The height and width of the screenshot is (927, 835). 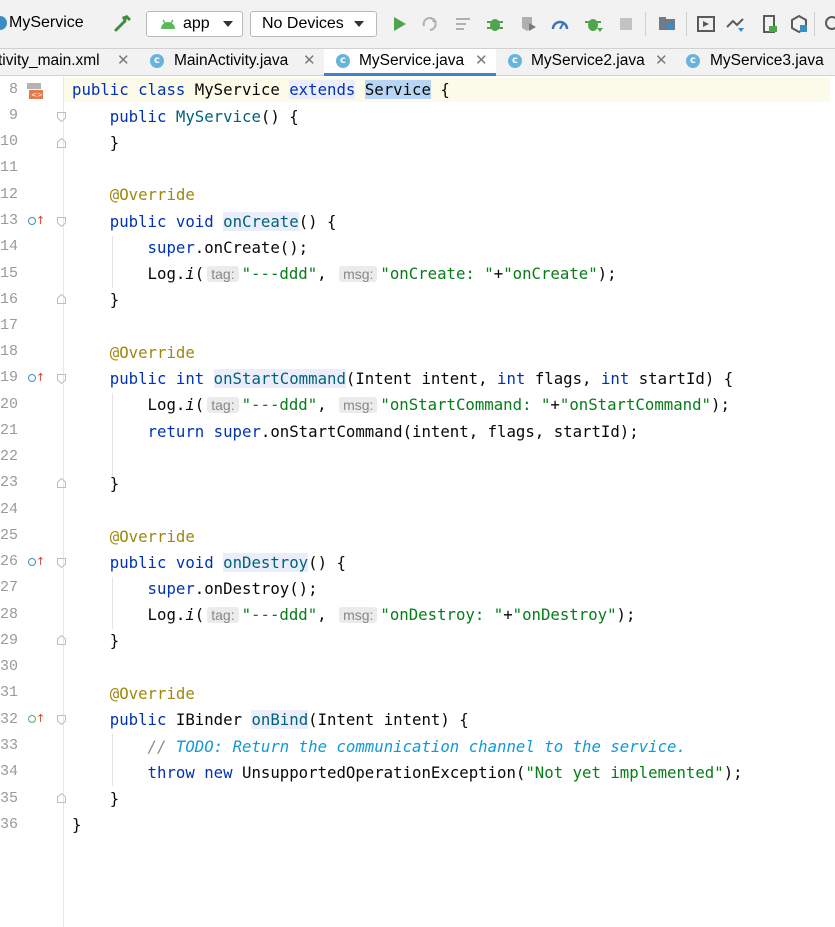 What do you see at coordinates (133, 89) in the screenshot?
I see `code-token: public class` at bounding box center [133, 89].